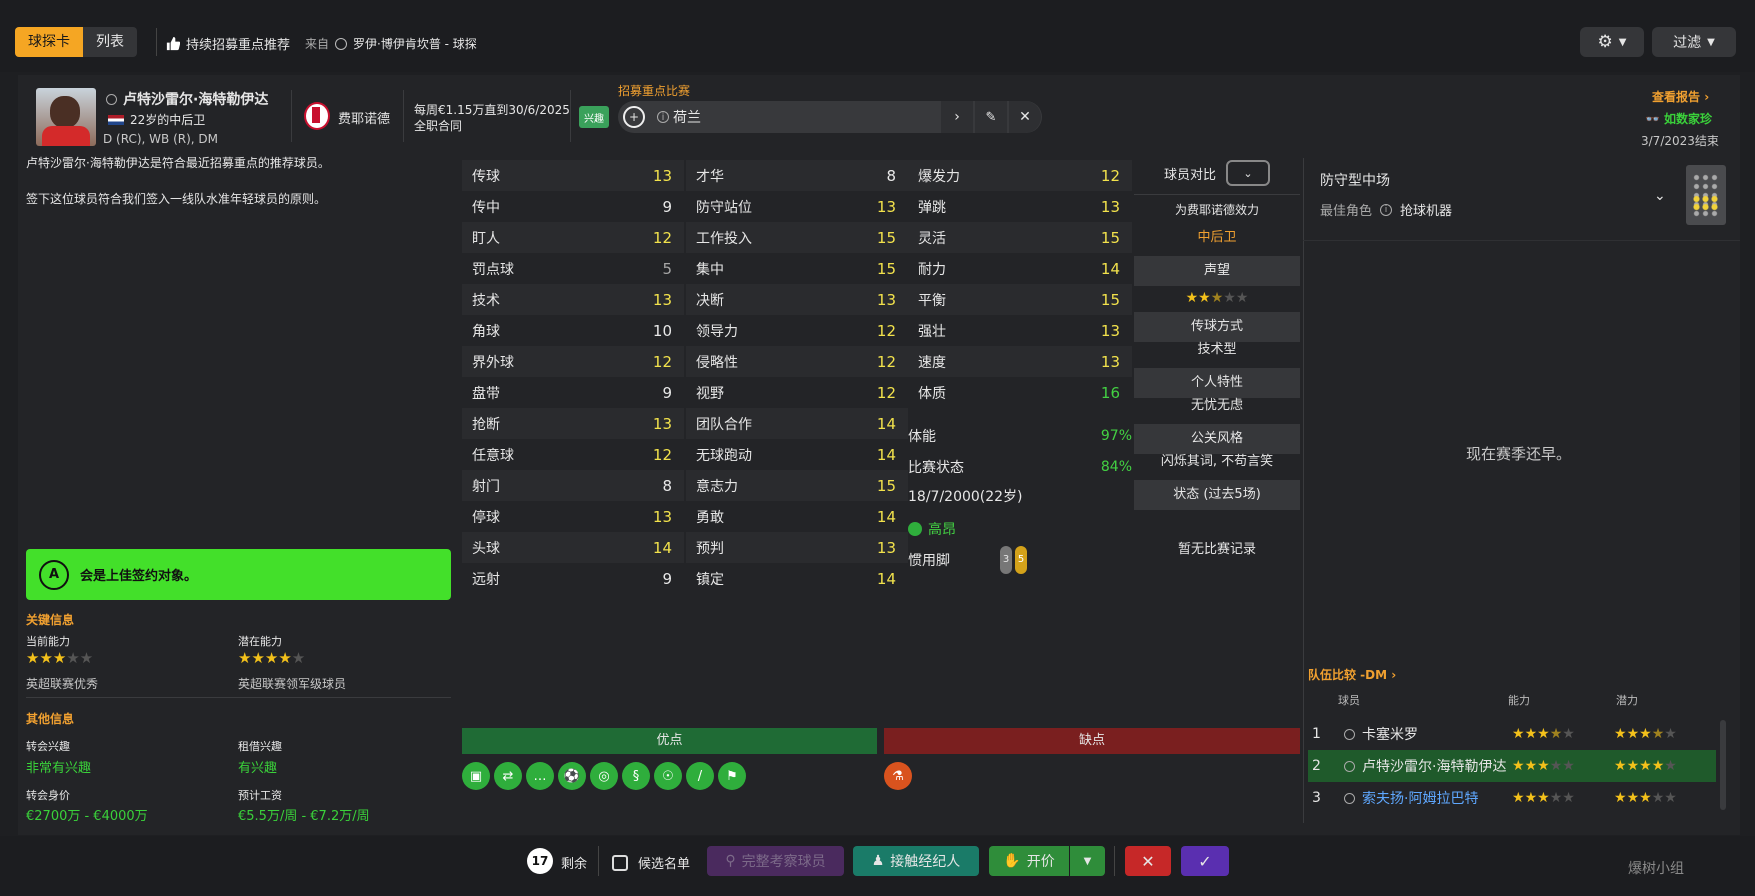 The width and height of the screenshot is (1755, 896). I want to click on attribute-row: 决断 13, so click(797, 299).